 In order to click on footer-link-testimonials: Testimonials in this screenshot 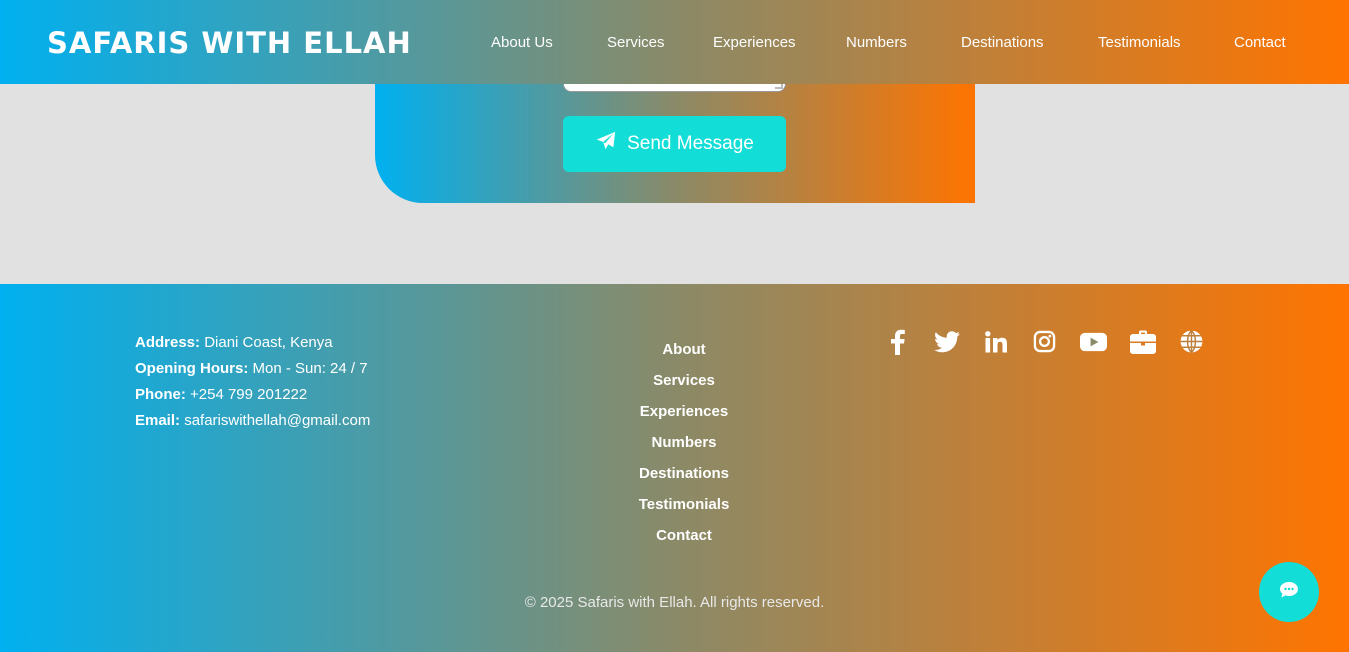, I will do `click(684, 504)`.